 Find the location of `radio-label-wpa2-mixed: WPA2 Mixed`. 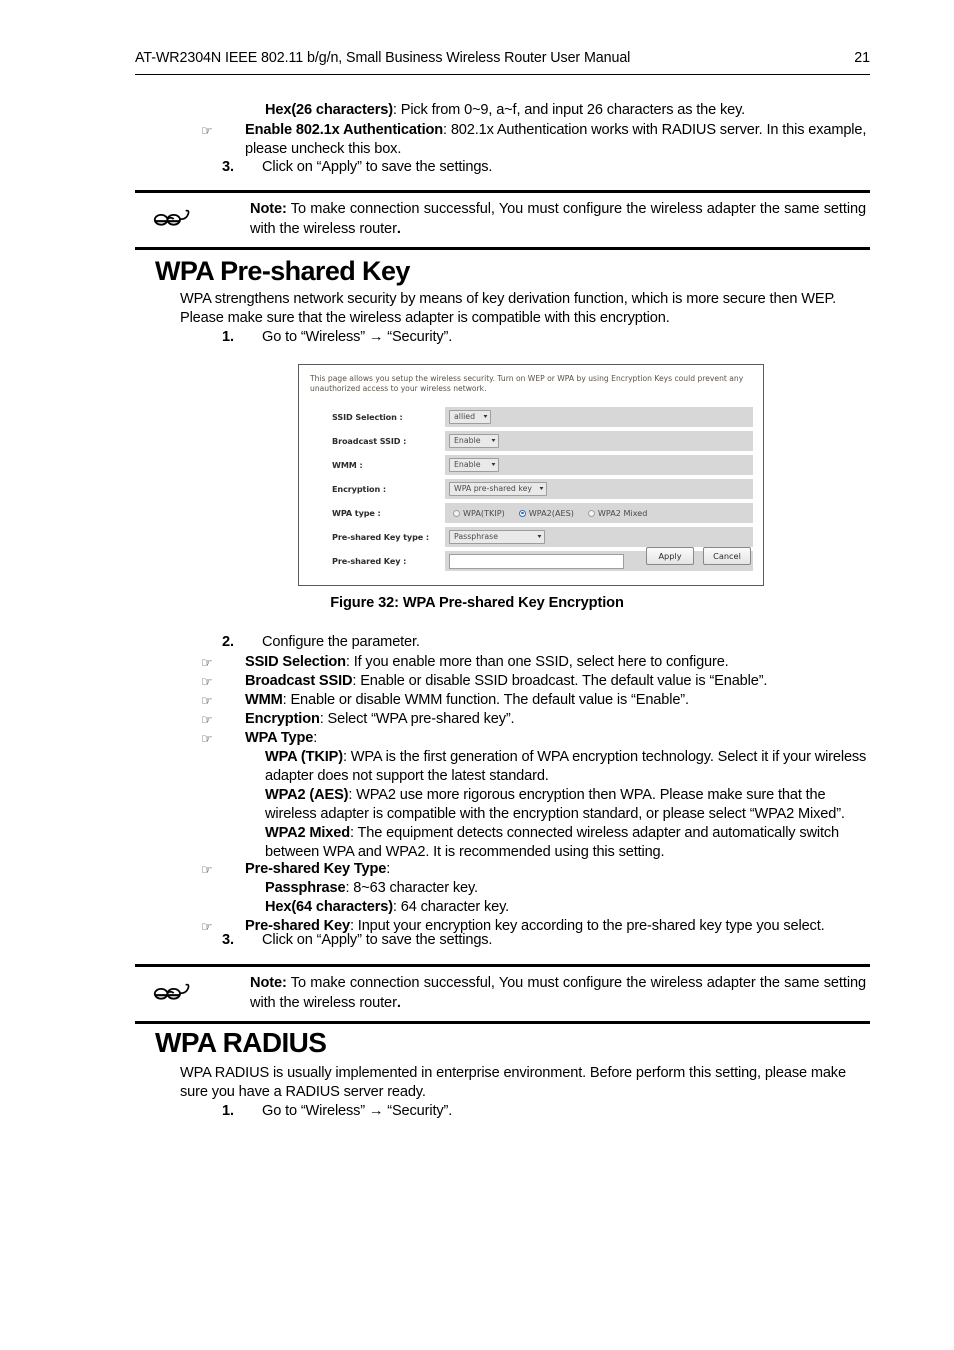

radio-label-wpa2-mixed: WPA2 Mixed is located at coordinates (622, 513).